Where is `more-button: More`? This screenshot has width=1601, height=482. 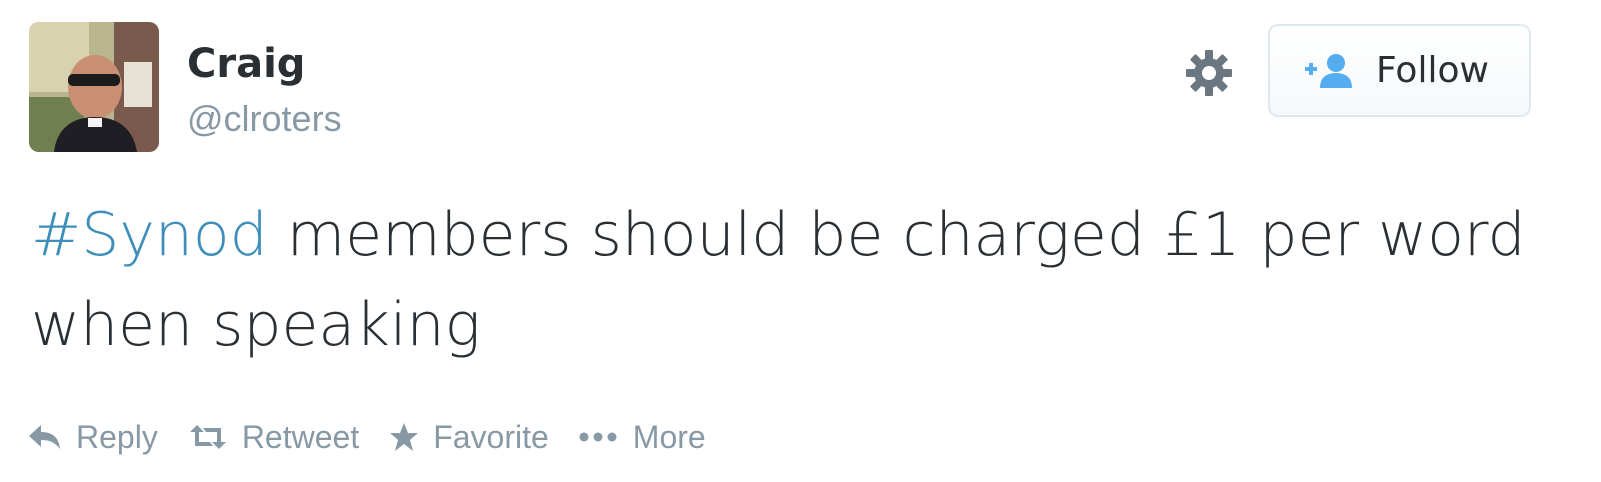 more-button: More is located at coordinates (642, 437).